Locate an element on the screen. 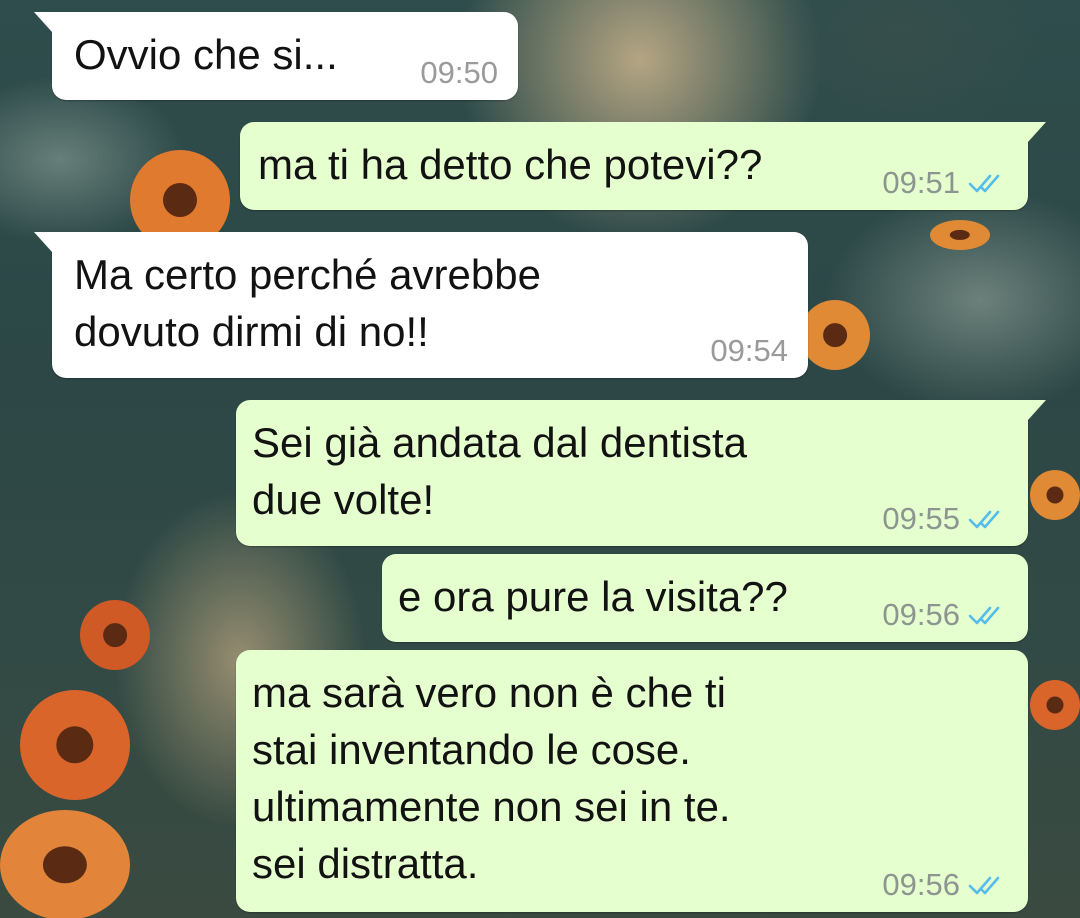 The height and width of the screenshot is (918, 1080). message-text: ma ti ha detto che potevi?? is located at coordinates (510, 164).